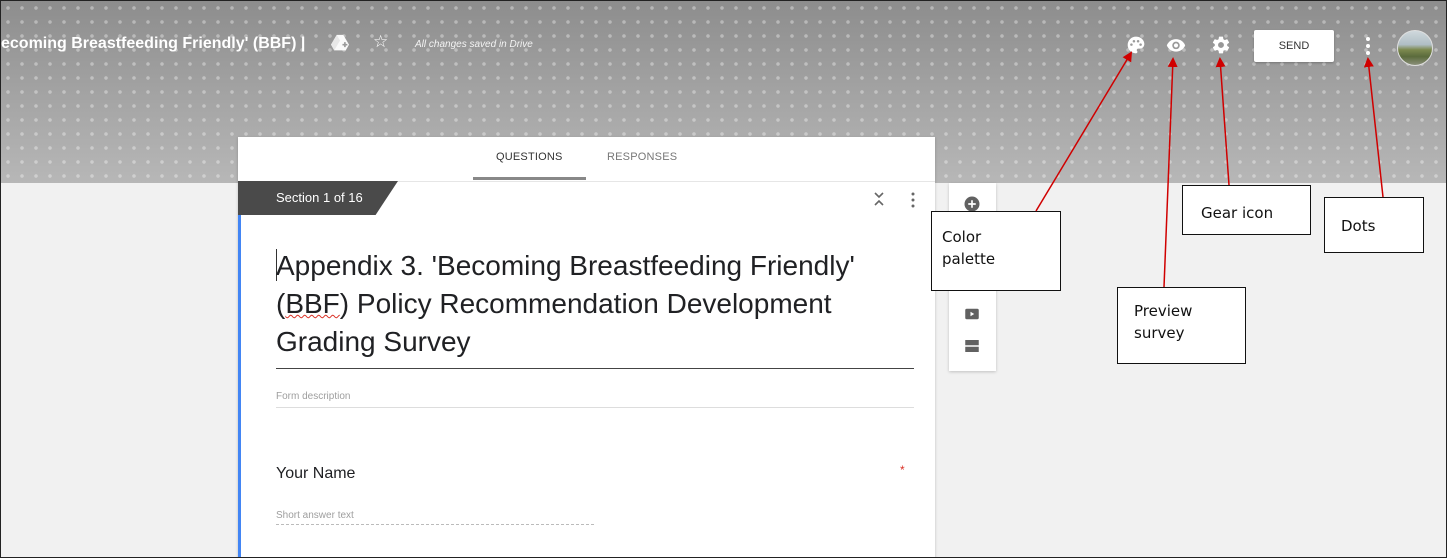  I want to click on form-title-line-2: (BBF) Policy Recommendation Development, so click(554, 303).